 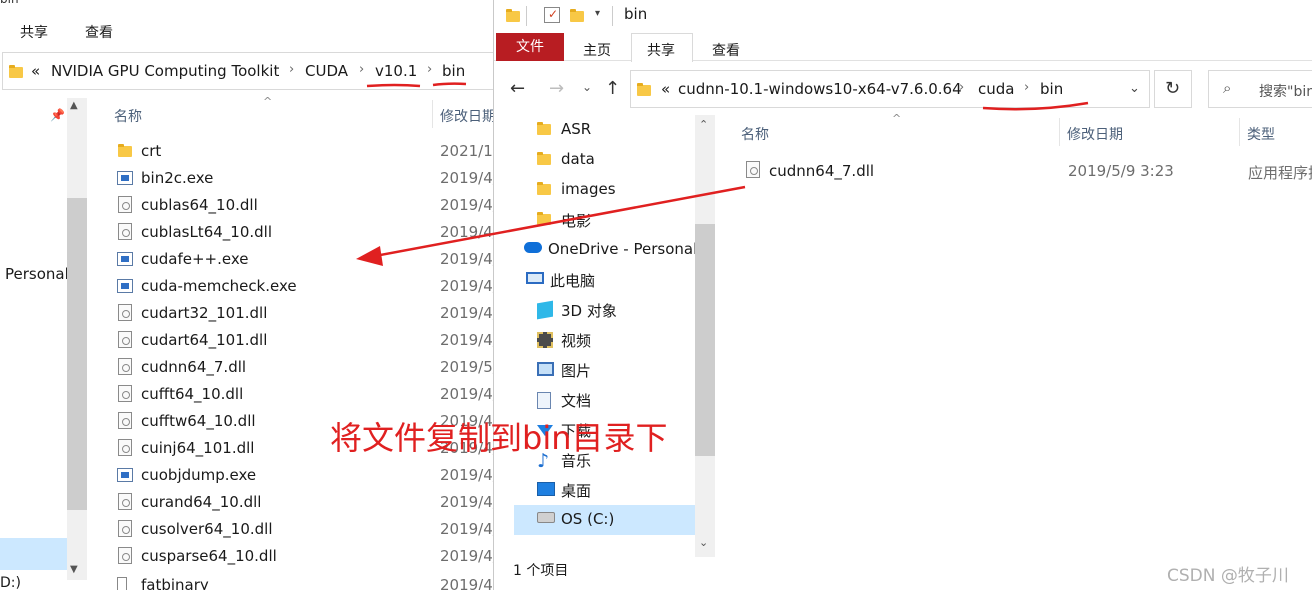 I want to click on nav-item: OneDrive - Personal, so click(x=605, y=250).